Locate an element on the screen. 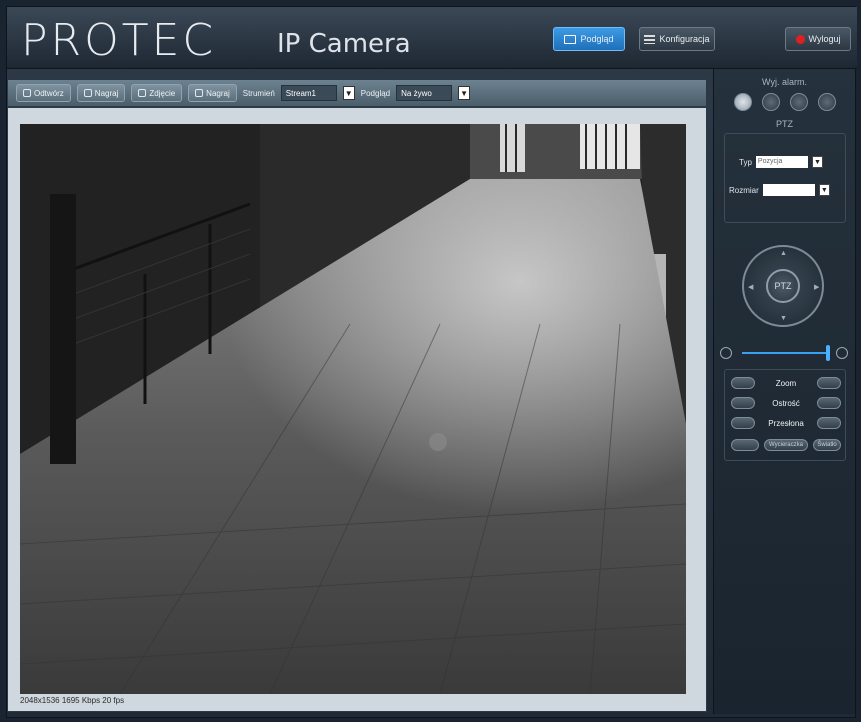  zoom-in-button is located at coordinates (828, 383).